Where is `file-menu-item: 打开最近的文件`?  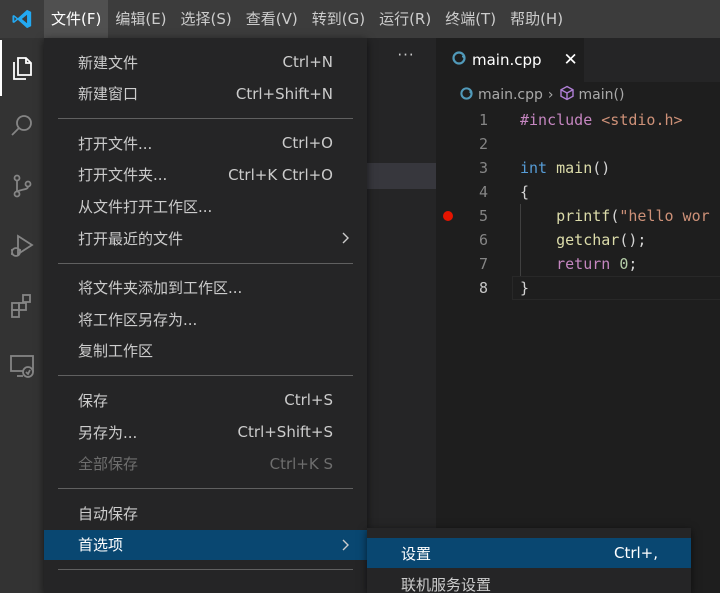
file-menu-item: 打开最近的文件 is located at coordinates (205, 238).